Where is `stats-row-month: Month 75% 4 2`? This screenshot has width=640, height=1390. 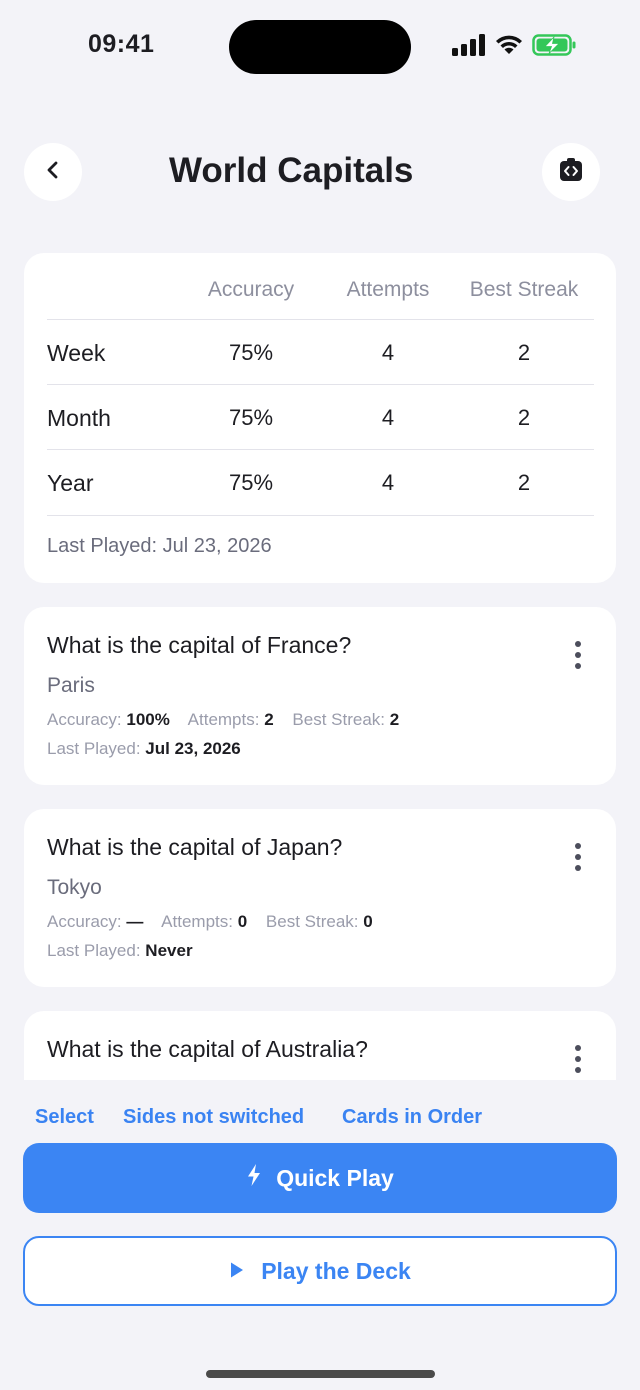 stats-row-month: Month 75% 4 2 is located at coordinates (320, 416).